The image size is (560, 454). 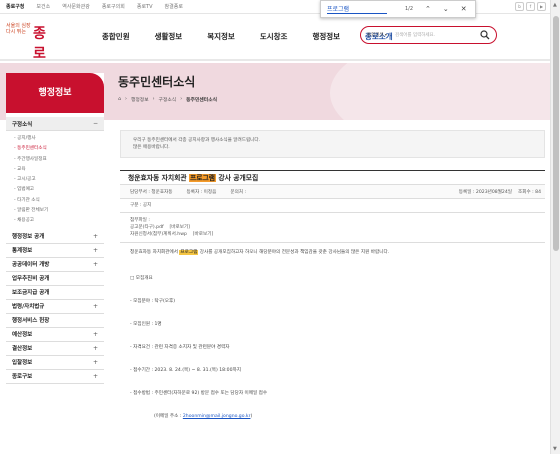 I want to click on page-scrollbar: ▲ ▼, so click(x=555, y=227).